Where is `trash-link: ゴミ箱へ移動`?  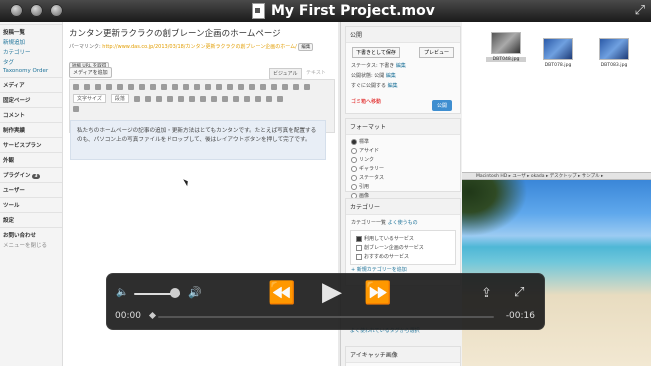
trash-link: ゴミ箱へ移動 is located at coordinates (366, 102).